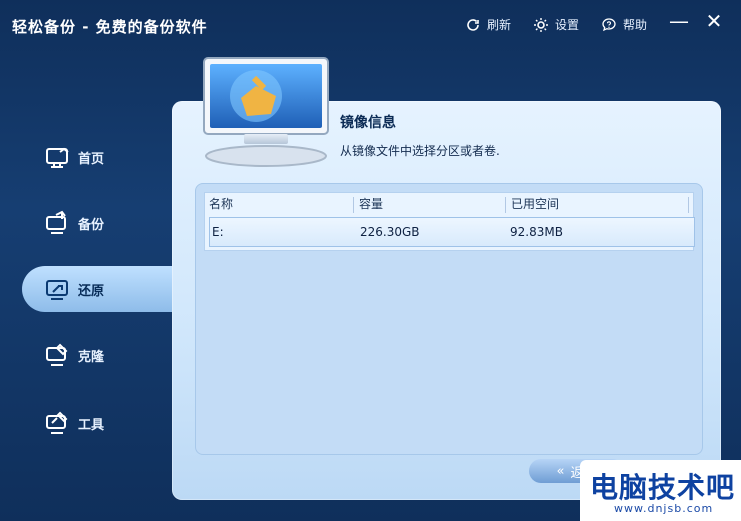  I want to click on sidebar-item-label: 克隆, so click(91, 357).